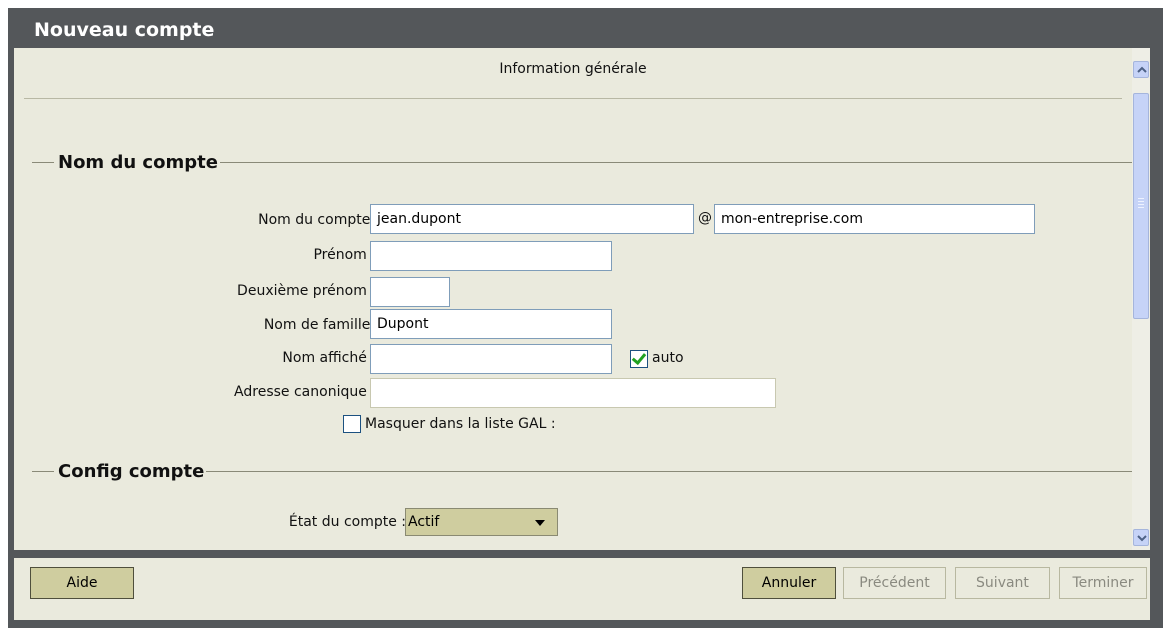 The width and height of the screenshot is (1171, 630). Describe the element at coordinates (347, 522) in the screenshot. I see `account-state-label: État du compte :` at that location.